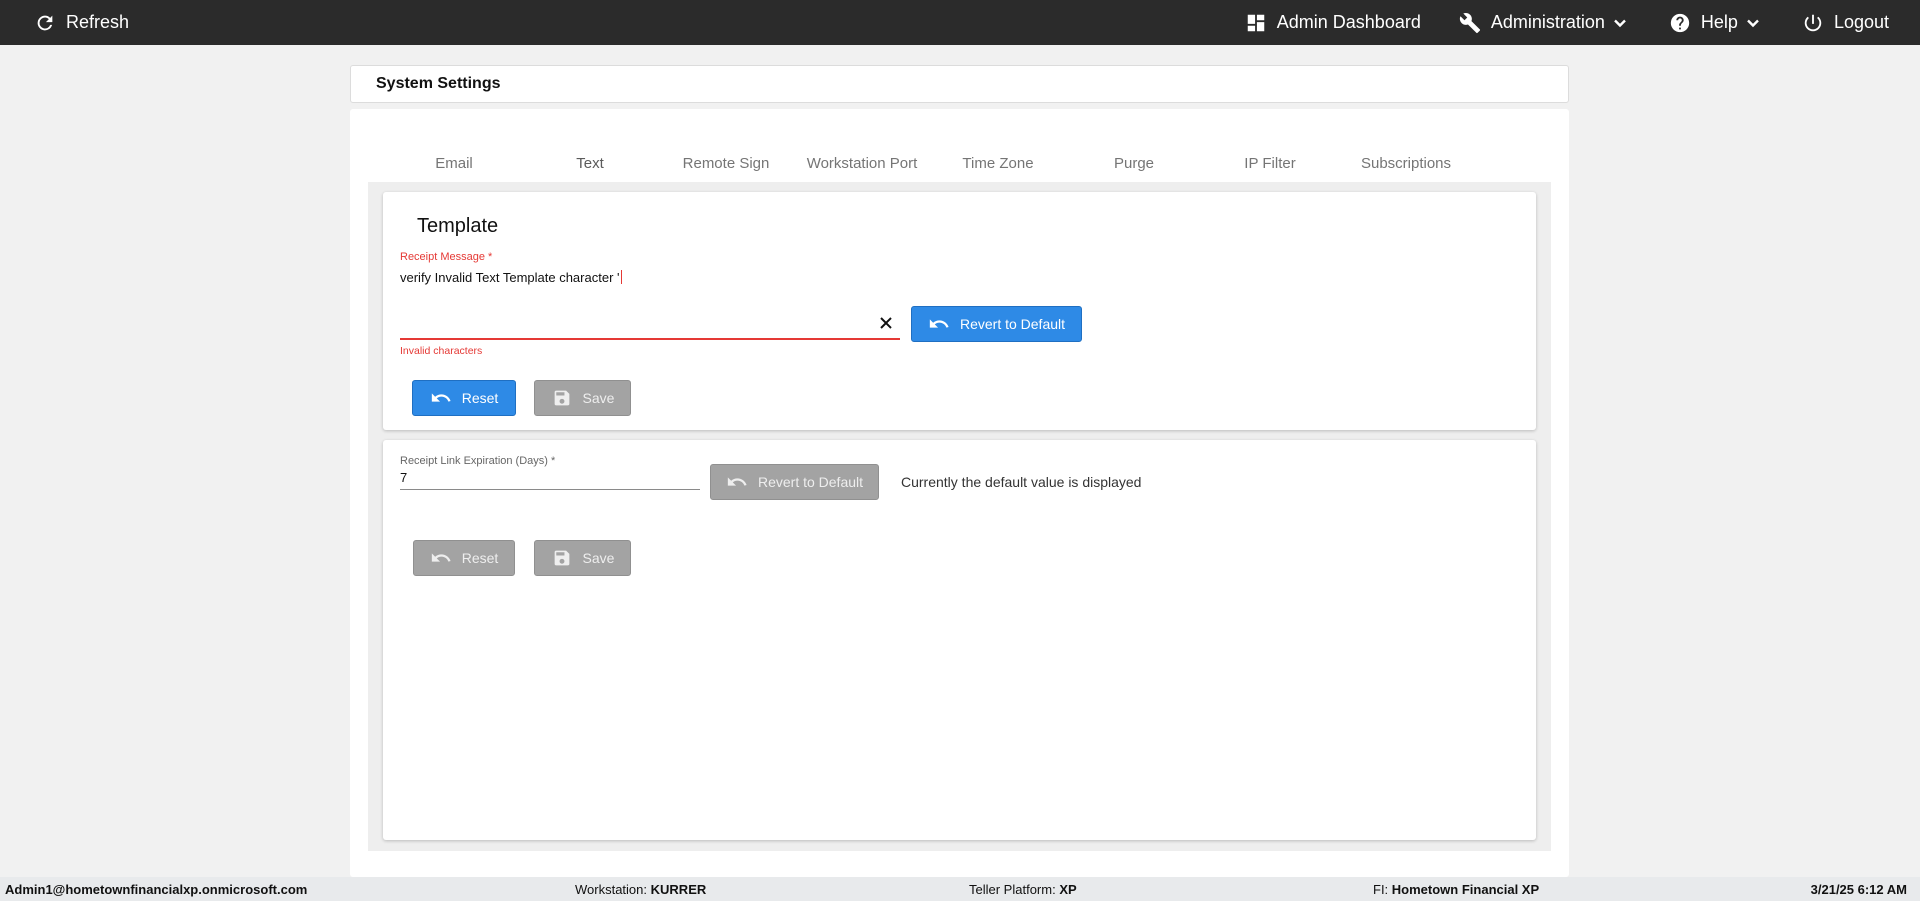  I want to click on administration-label: Administration, so click(1547, 22).